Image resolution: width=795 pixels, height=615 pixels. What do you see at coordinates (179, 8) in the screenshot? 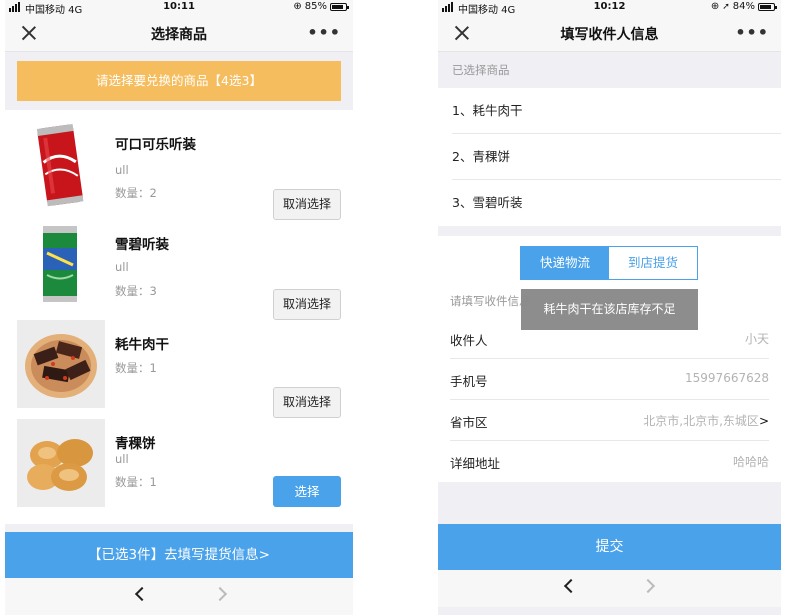
I see `status-bar: 中国移动 4G 10:11 ⊕ 85%` at bounding box center [179, 8].